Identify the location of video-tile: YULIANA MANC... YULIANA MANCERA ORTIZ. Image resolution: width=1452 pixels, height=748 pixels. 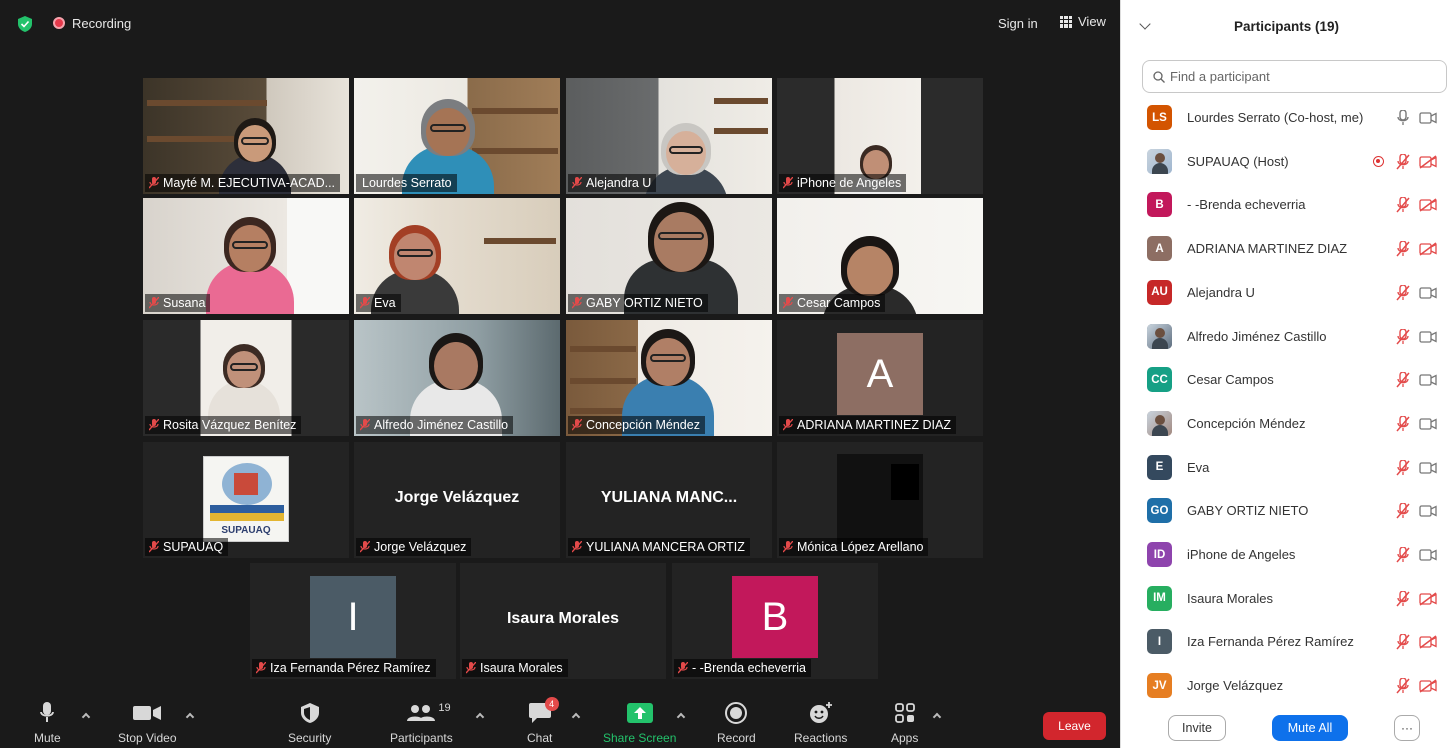
(669, 500).